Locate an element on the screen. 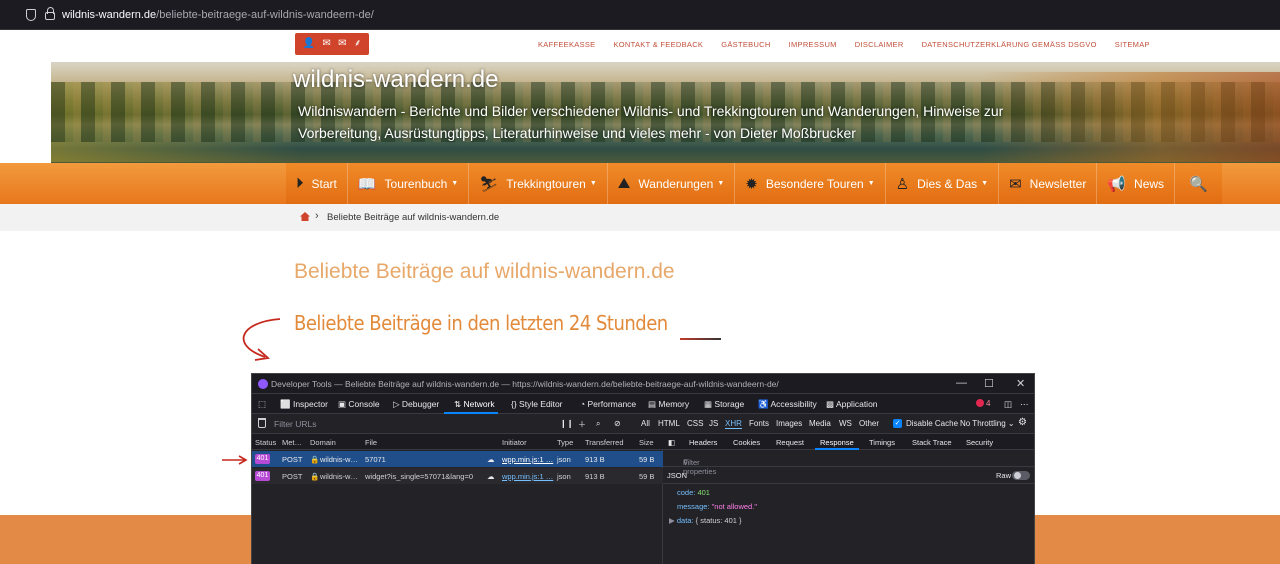  detail-tab-cookies: Cookies is located at coordinates (746, 442).